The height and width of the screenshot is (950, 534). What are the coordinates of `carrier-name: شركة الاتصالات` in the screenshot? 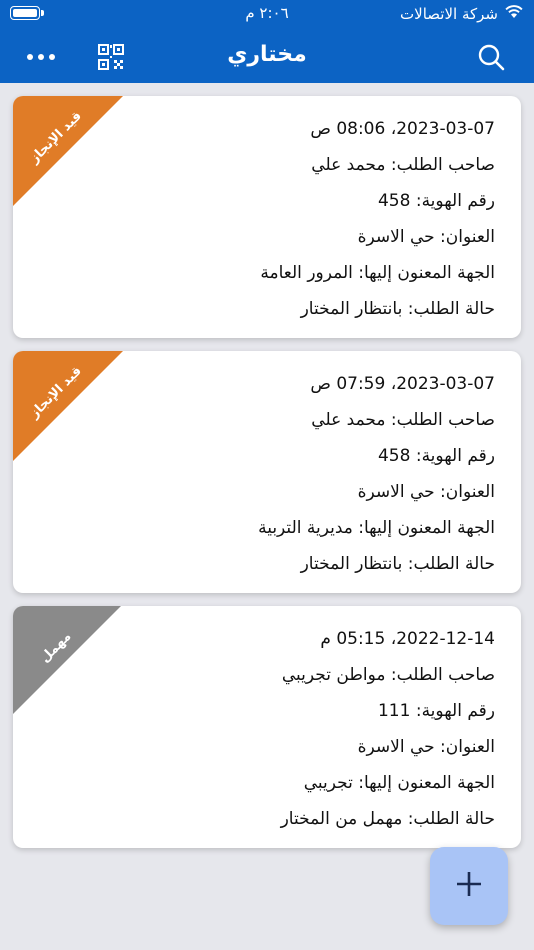 It's located at (449, 13).